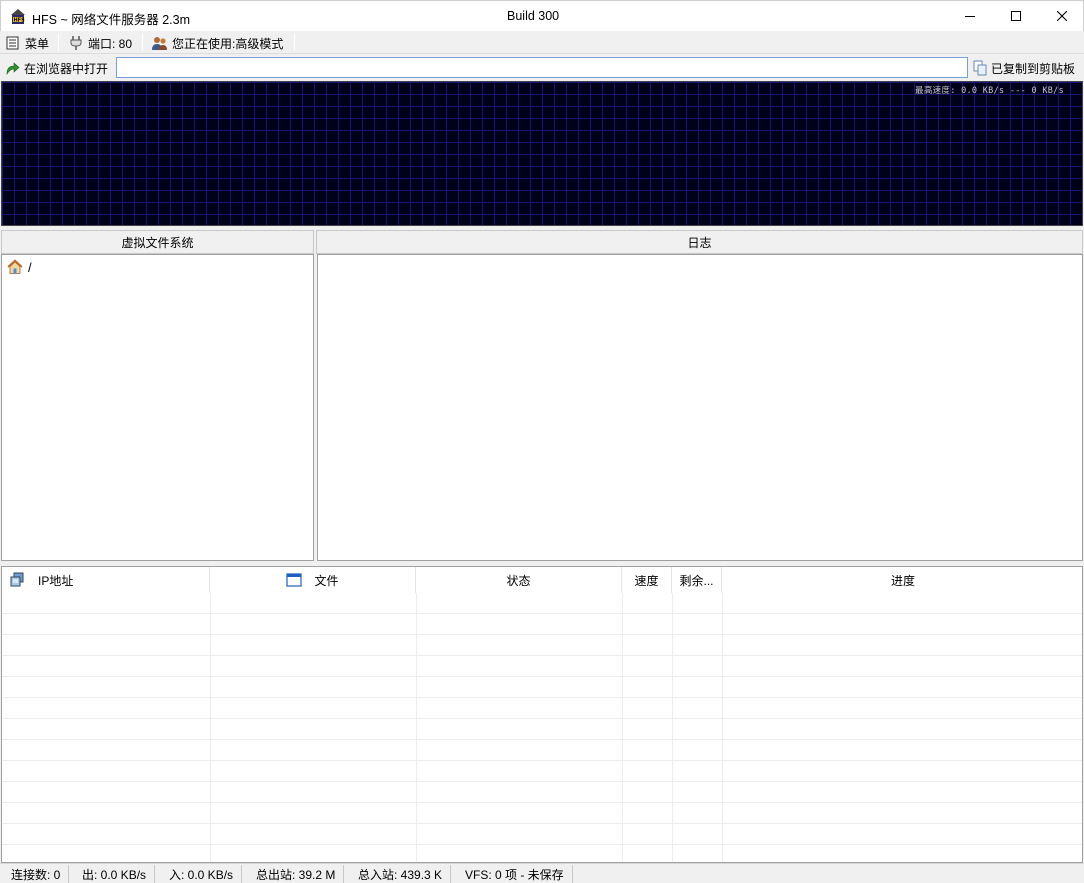 The image size is (1084, 883). I want to click on column-file: 文件, so click(313, 580).